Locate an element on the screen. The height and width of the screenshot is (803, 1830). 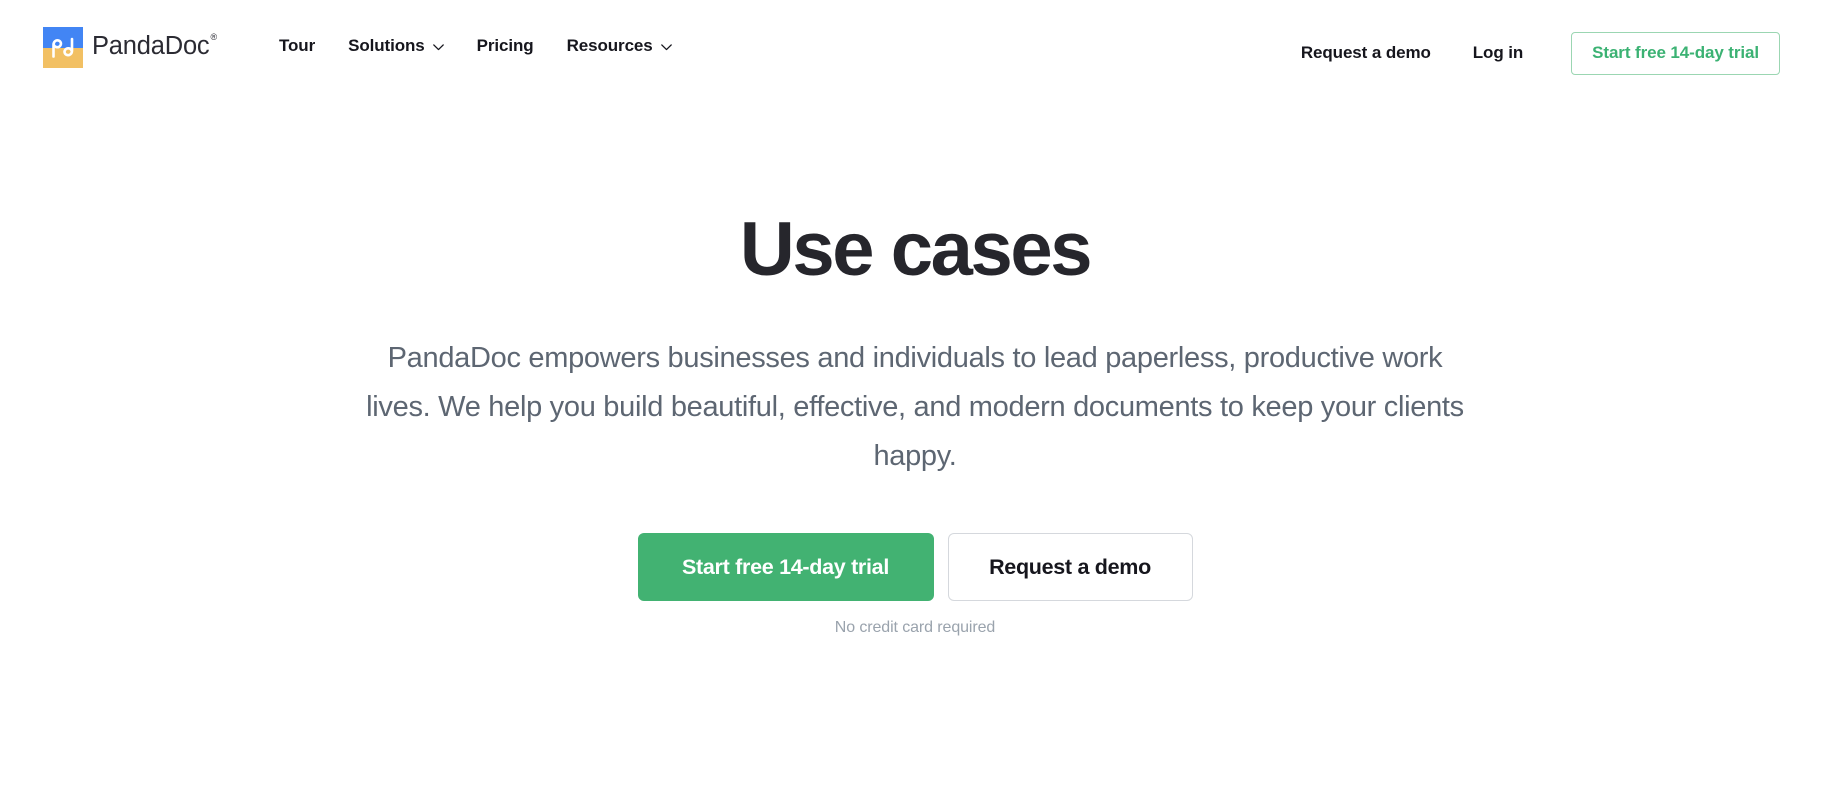
nav-item-label: Pricing is located at coordinates (505, 45).